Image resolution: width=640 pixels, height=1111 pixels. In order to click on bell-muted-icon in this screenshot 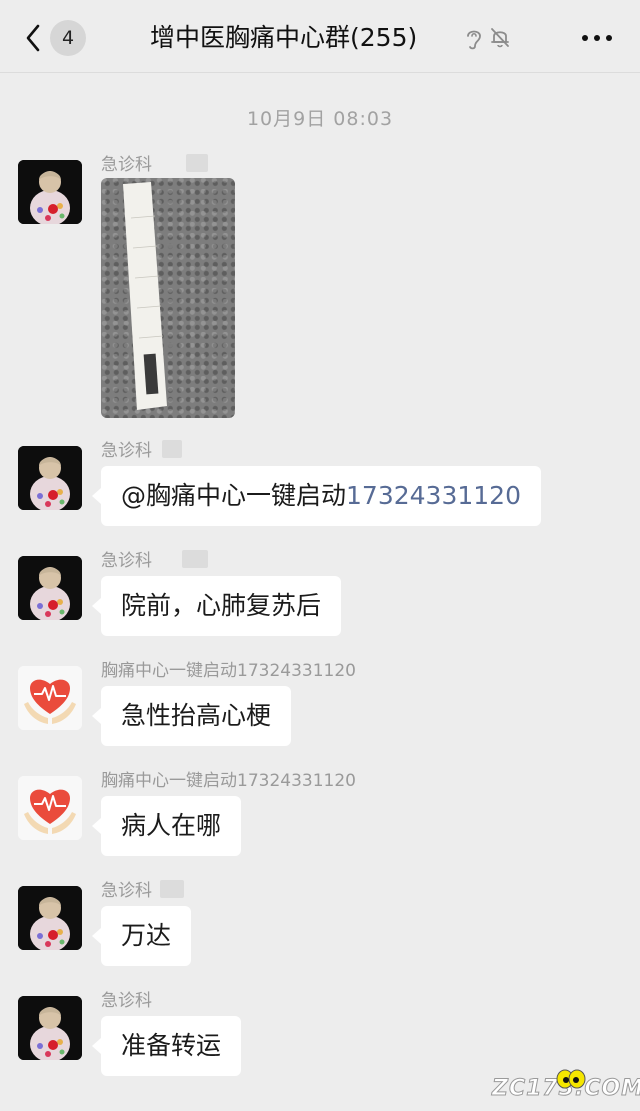, I will do `click(500, 37)`.